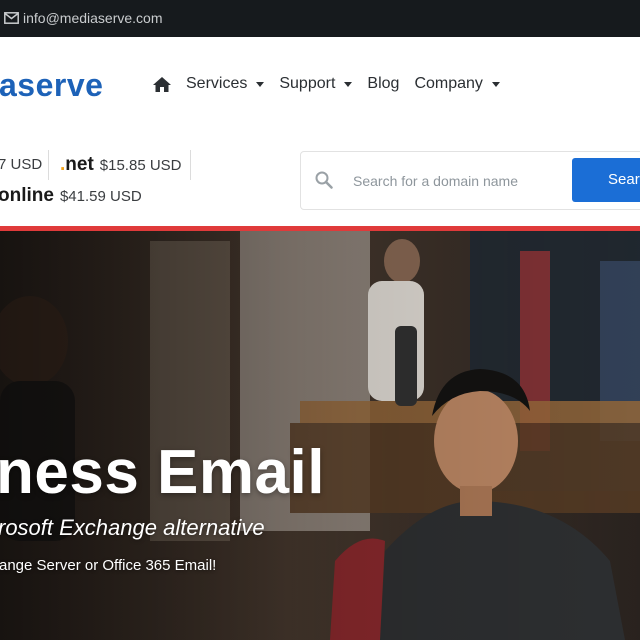 Image resolution: width=640 pixels, height=640 pixels. I want to click on main-nav: Services Support Blog Company, so click(333, 84).